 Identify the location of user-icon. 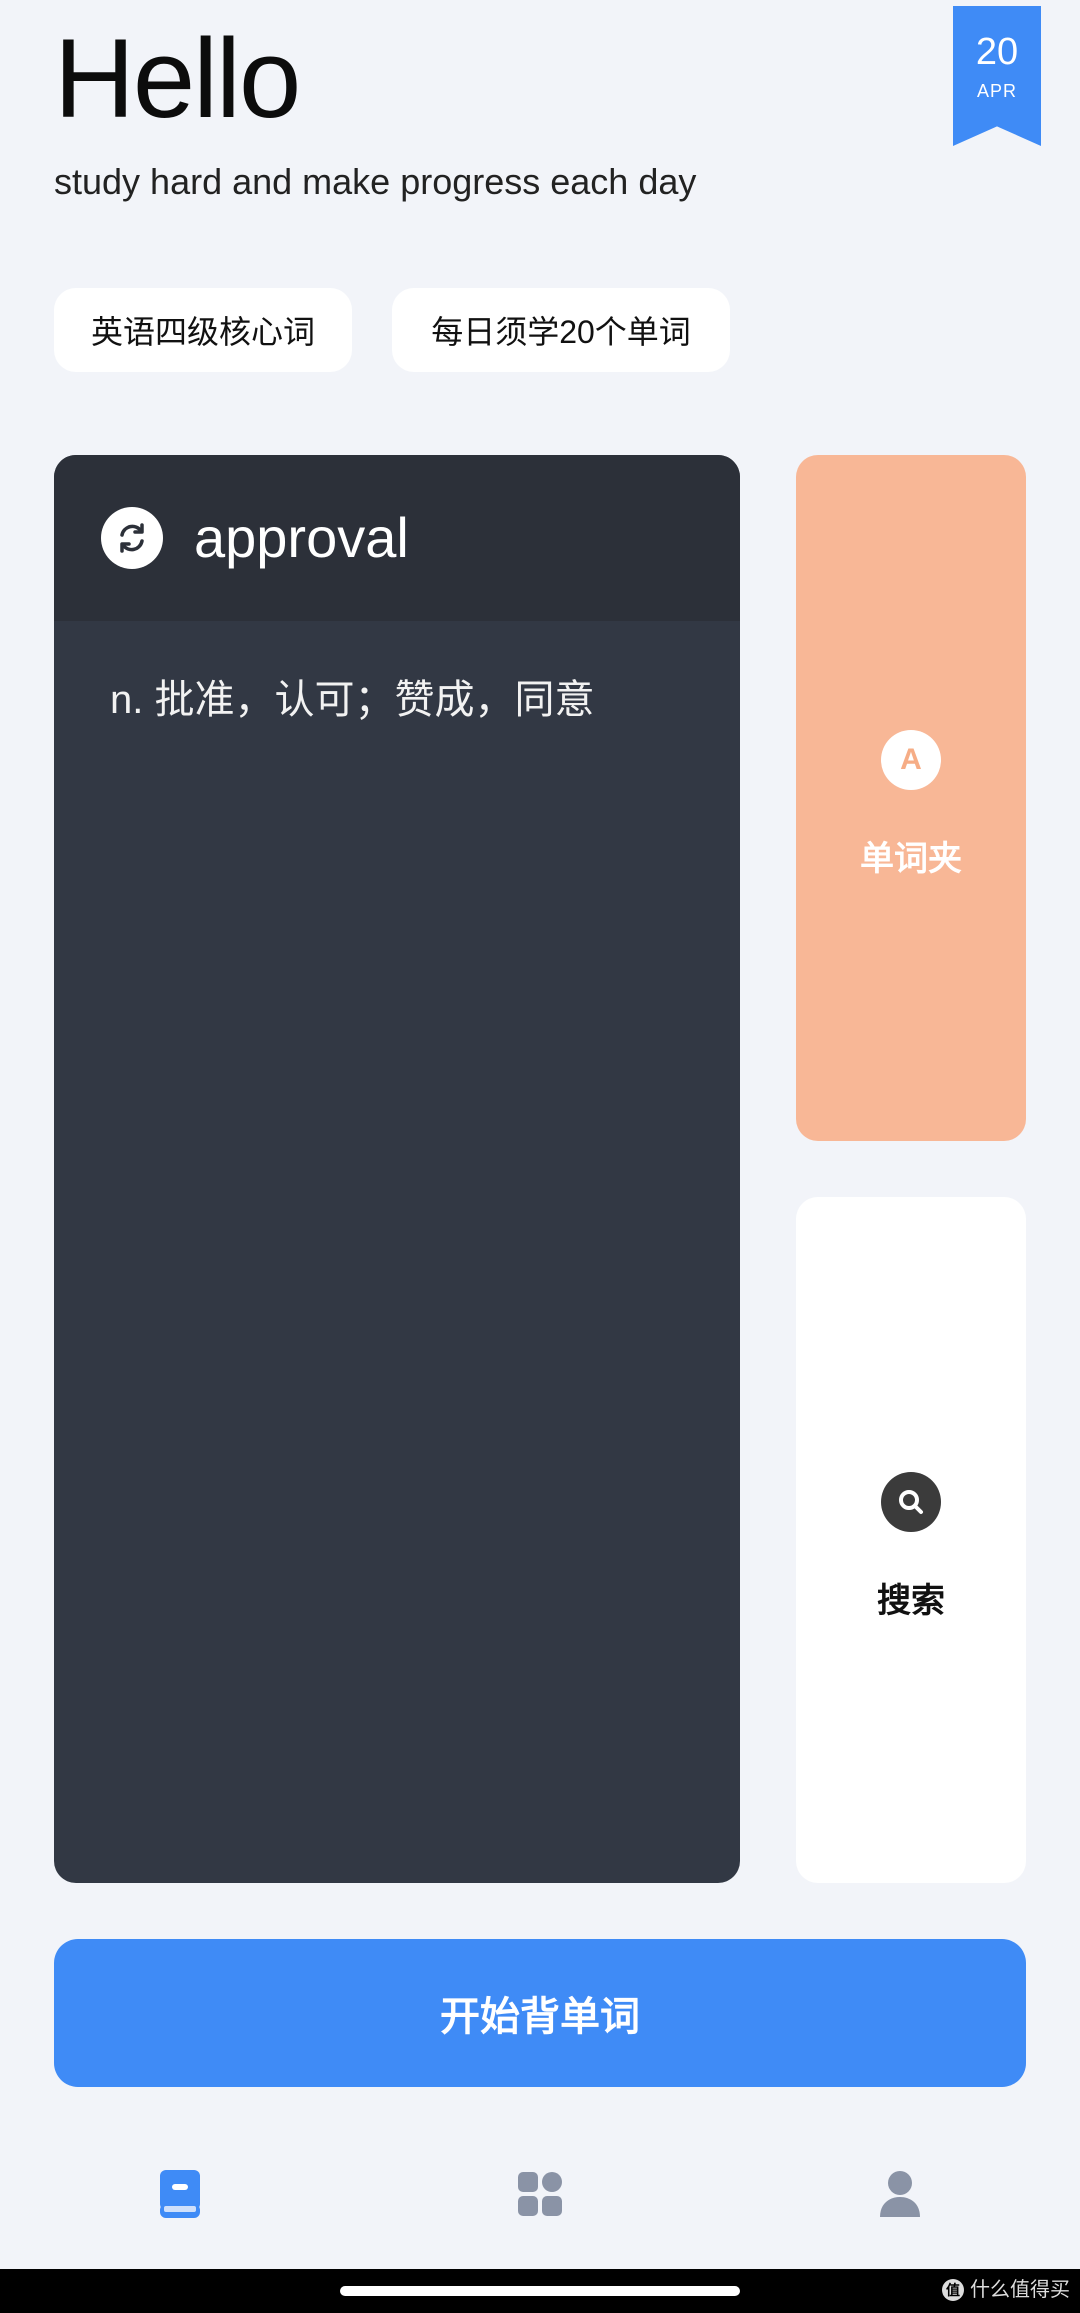
(900, 2194).